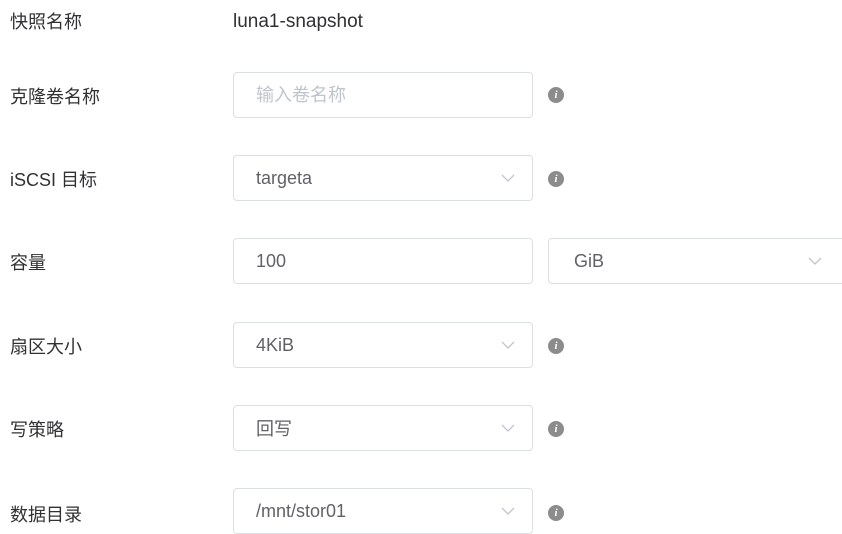 This screenshot has width=842, height=534. Describe the element at coordinates (695, 261) in the screenshot. I see `capacity-unit-select: GiB` at that location.